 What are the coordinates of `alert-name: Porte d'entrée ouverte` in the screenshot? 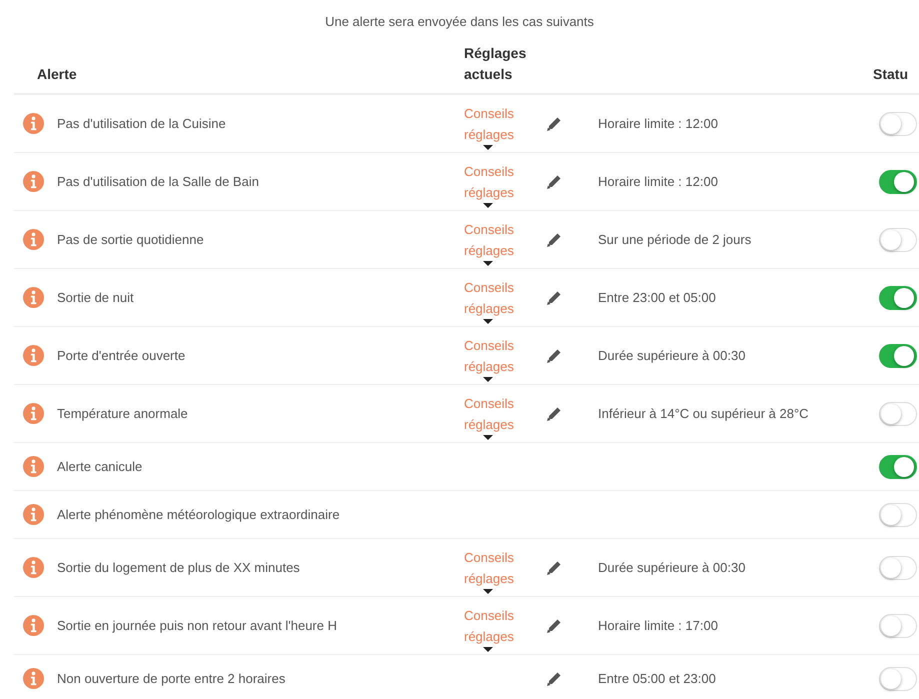 It's located at (121, 355).